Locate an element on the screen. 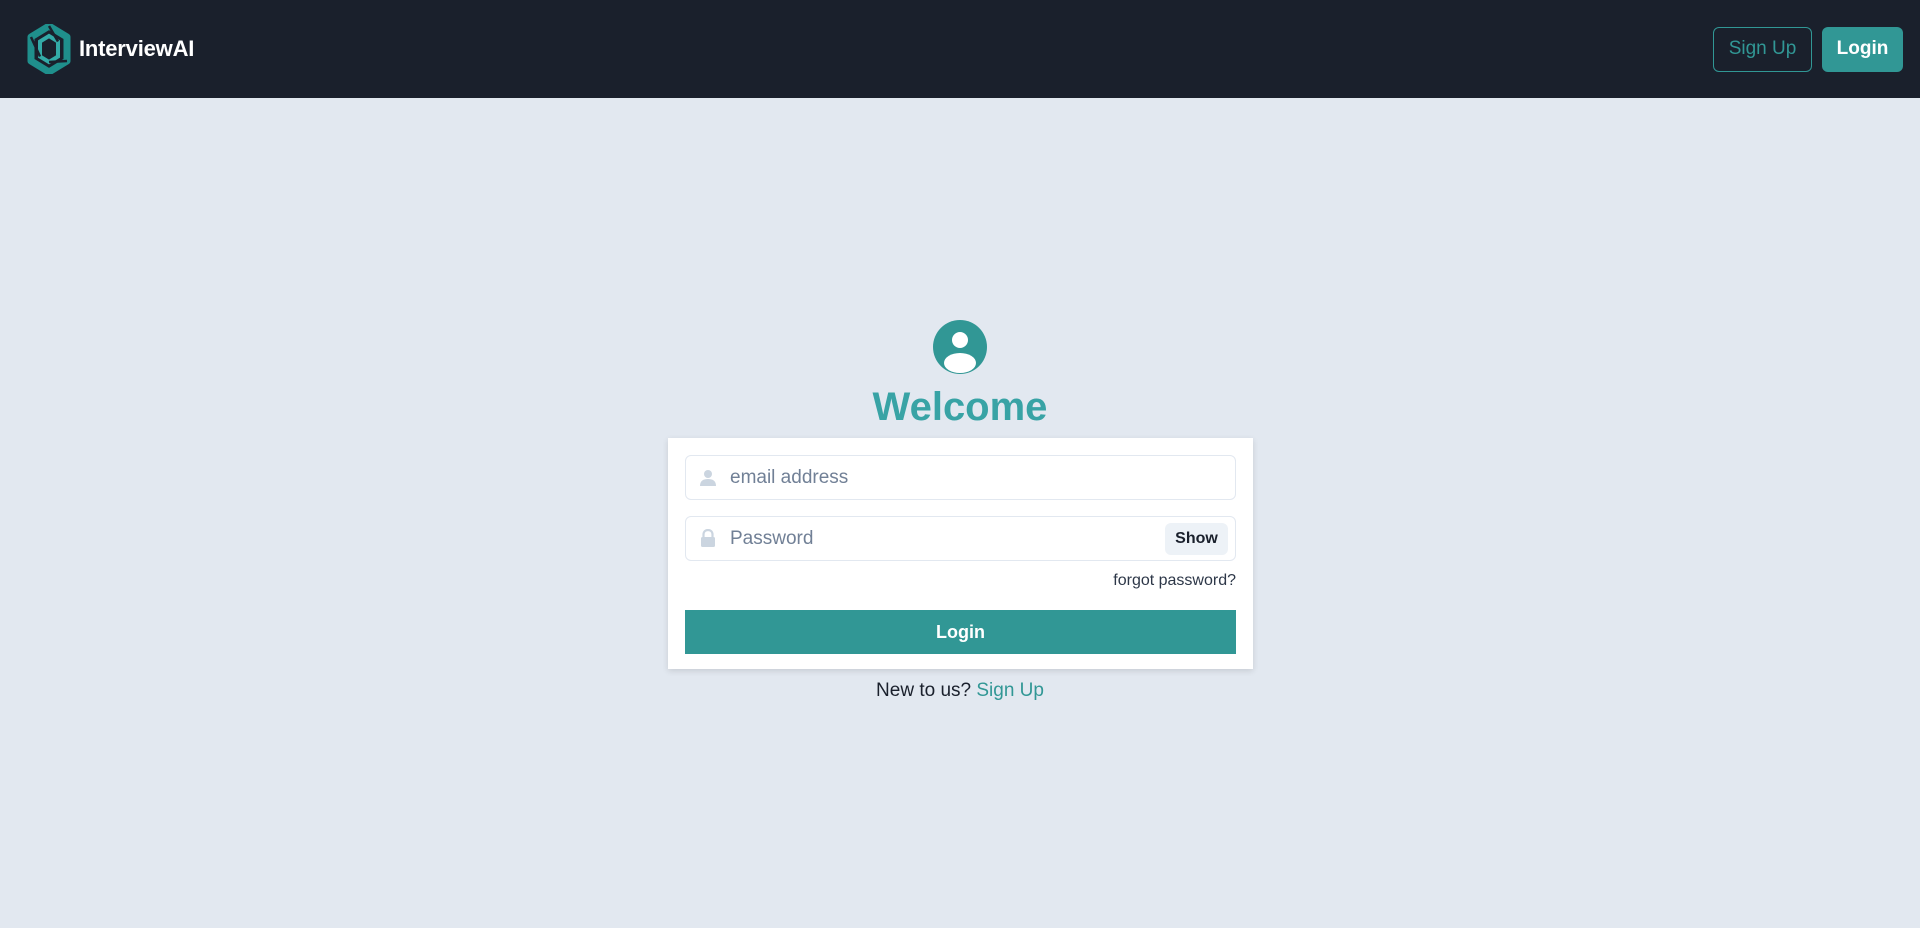  brand: InterviewAI is located at coordinates (110, 49).